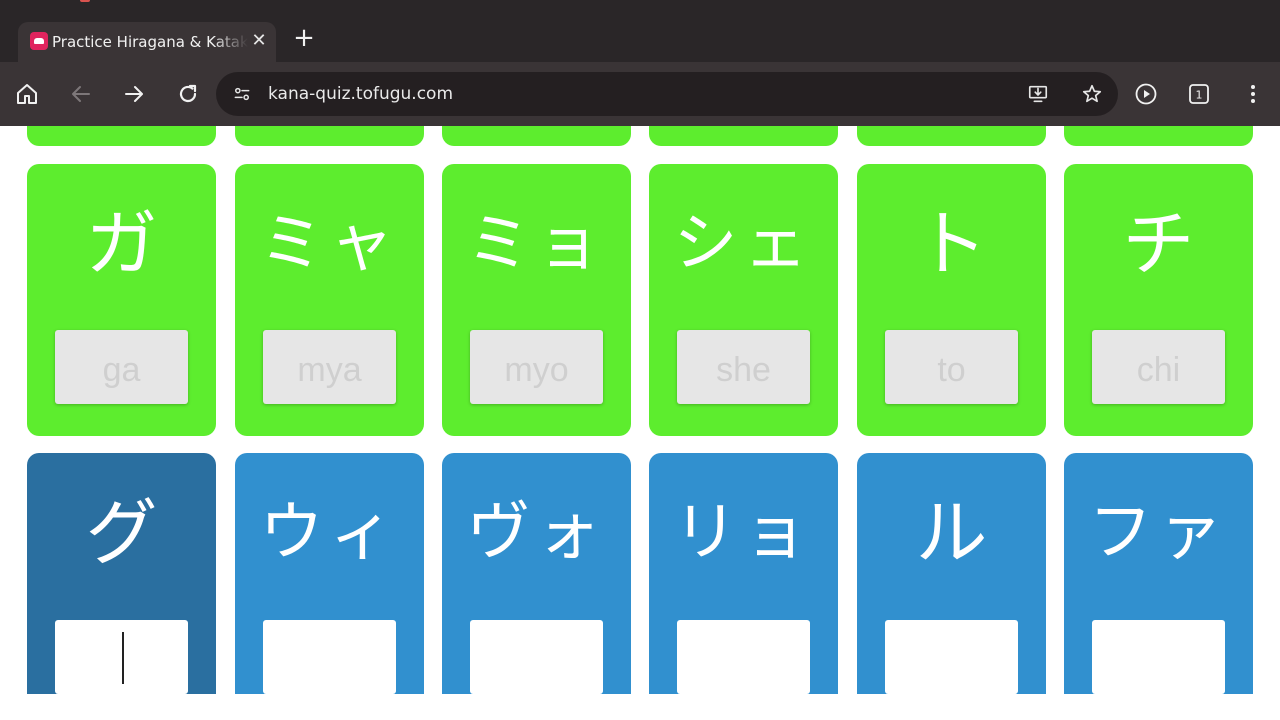 Image resolution: width=1280 pixels, height=720 pixels. I want to click on browser-toolbar: kana-quiz.tofugu.com 1, so click(640, 94).